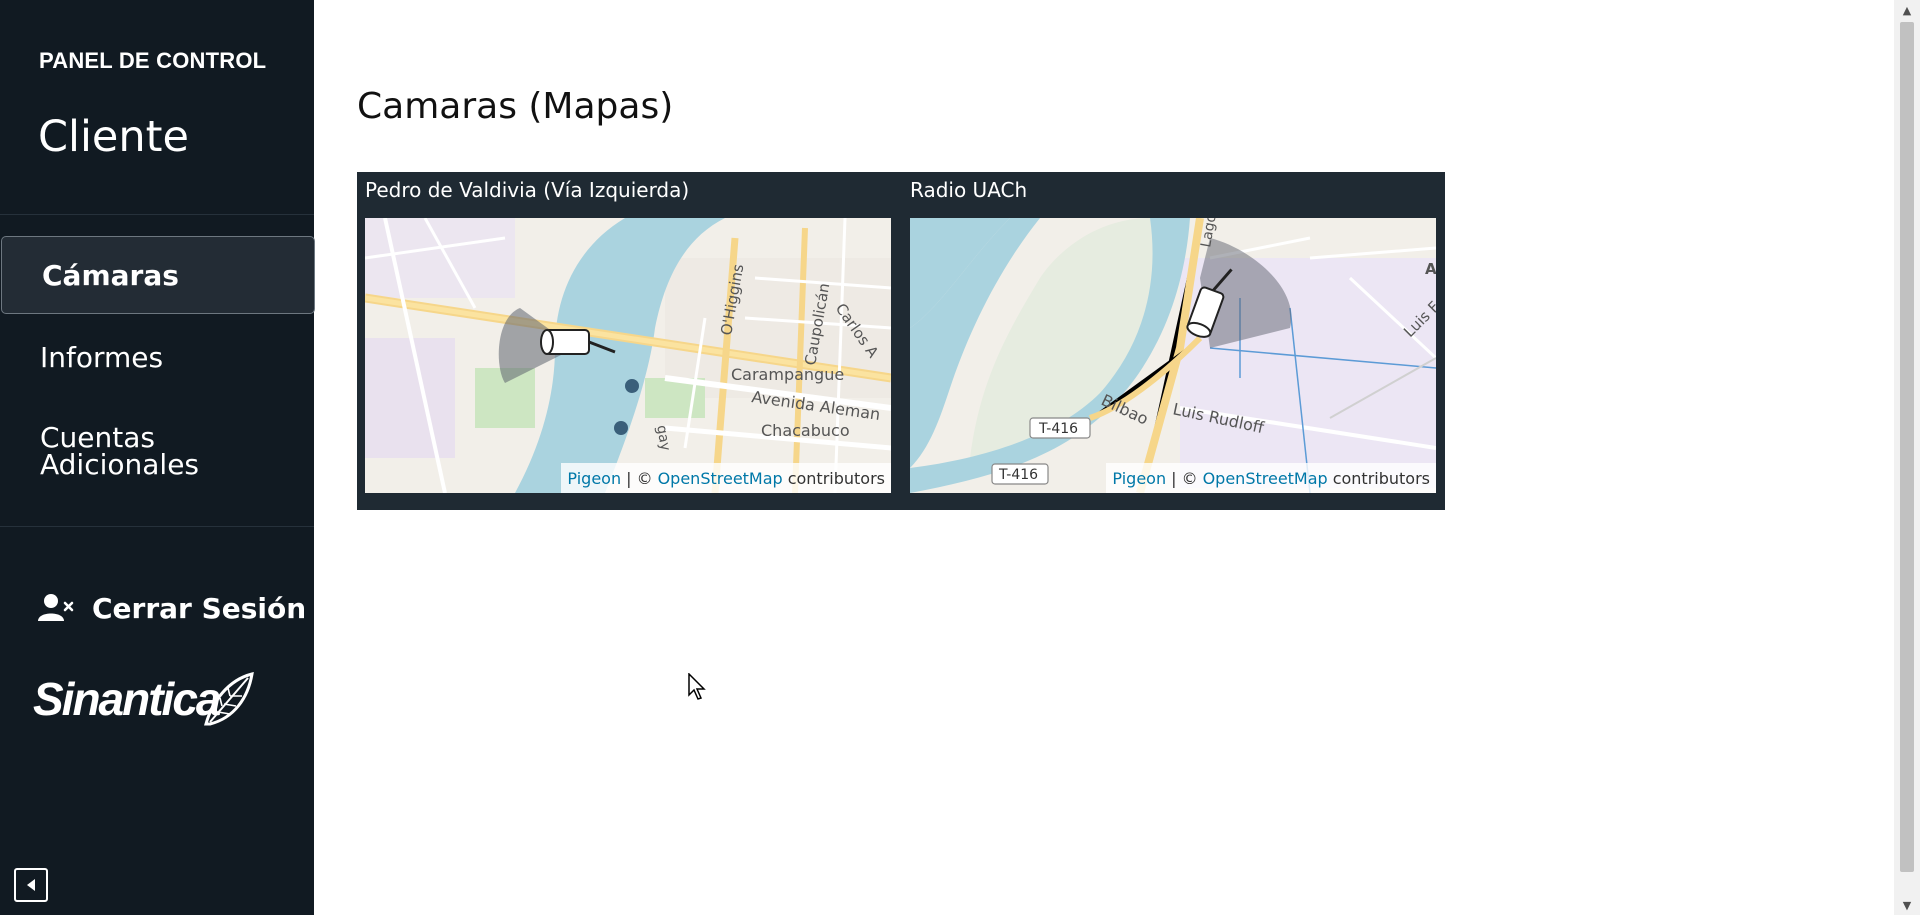 The height and width of the screenshot is (915, 1920). I want to click on nav-item-label: Cuentas Adicionales, so click(120, 451).